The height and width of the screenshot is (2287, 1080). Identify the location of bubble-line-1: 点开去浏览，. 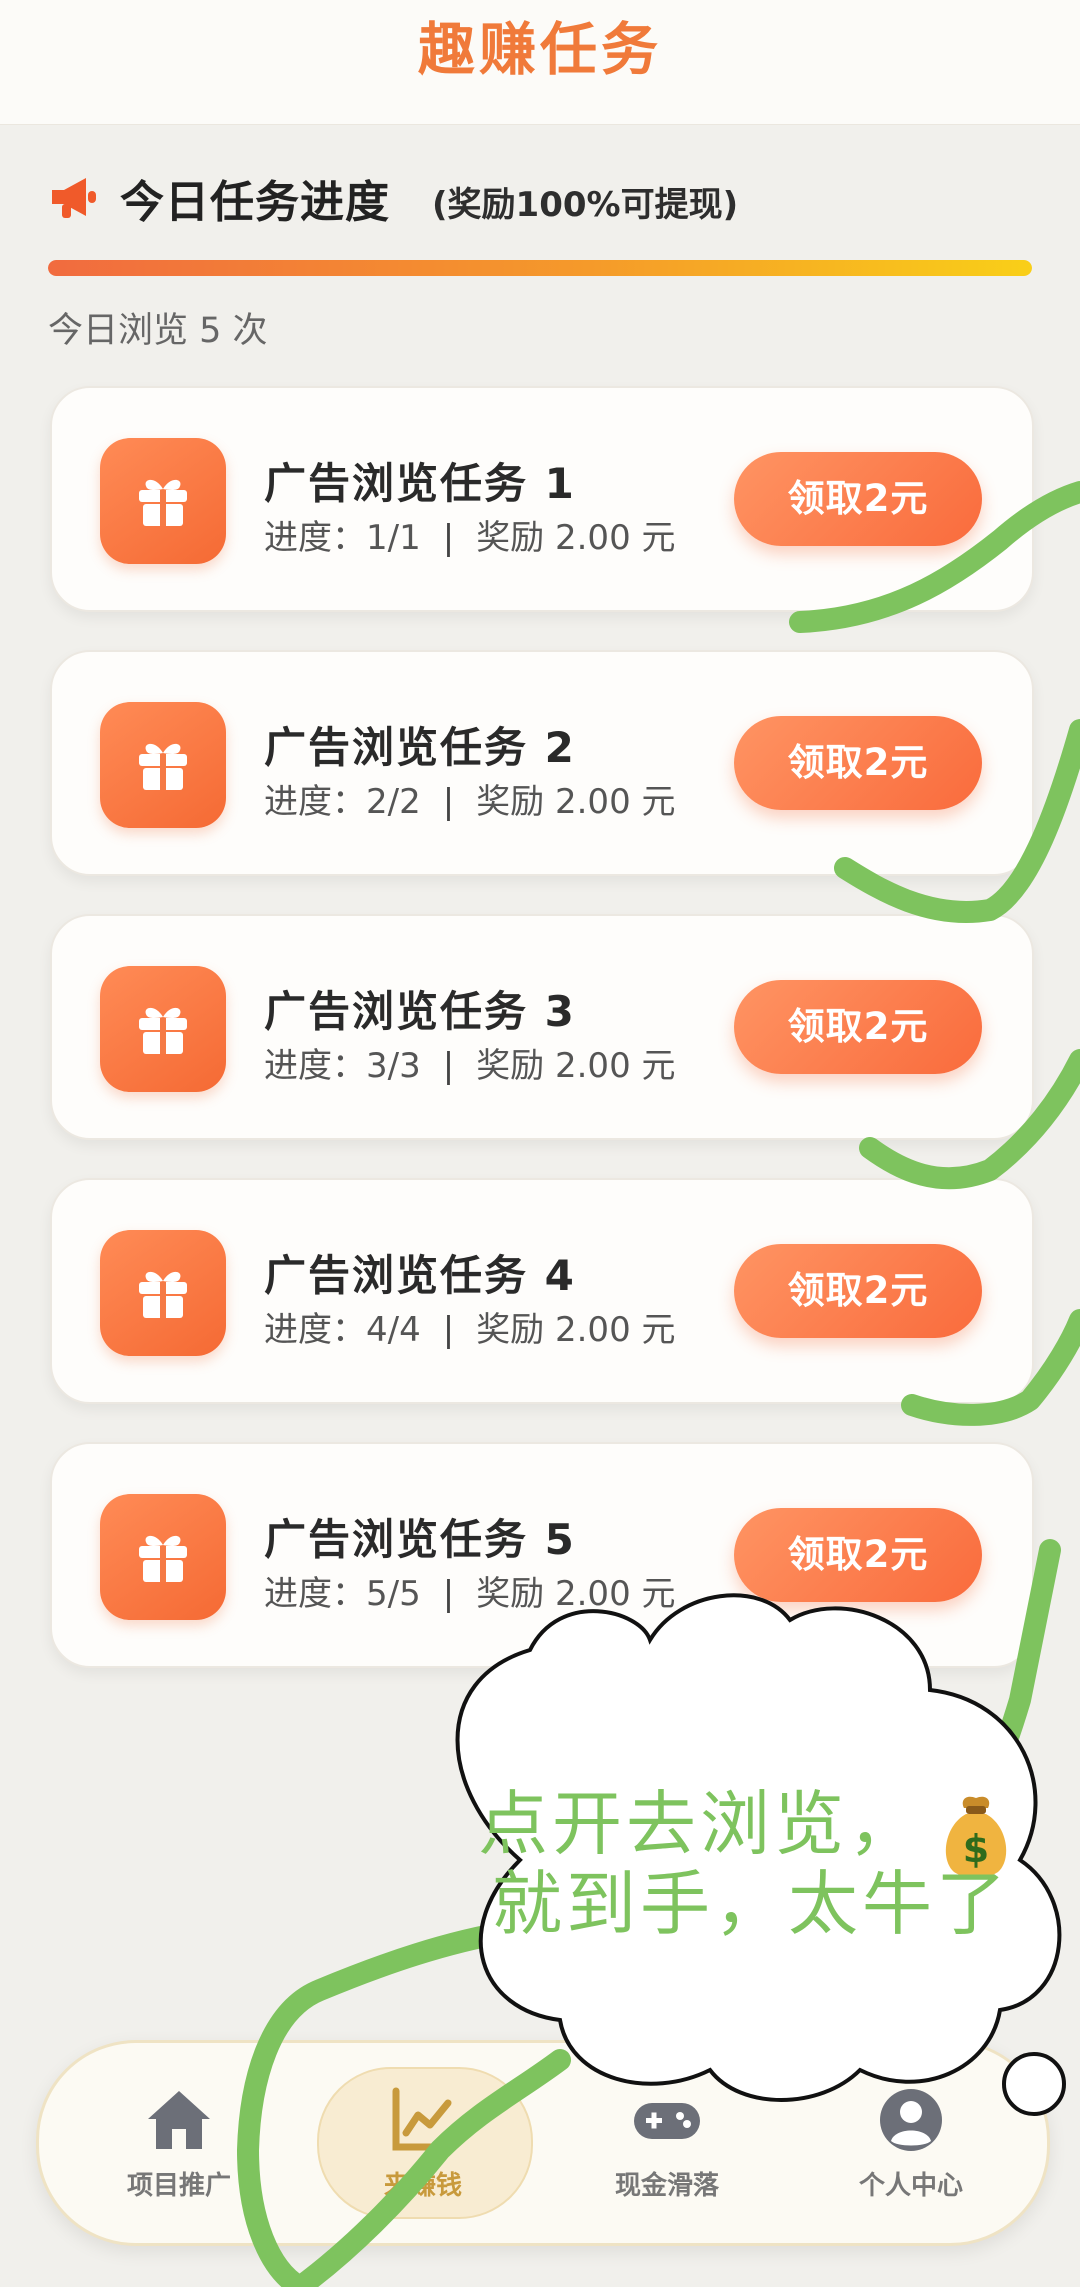
(700, 1824).